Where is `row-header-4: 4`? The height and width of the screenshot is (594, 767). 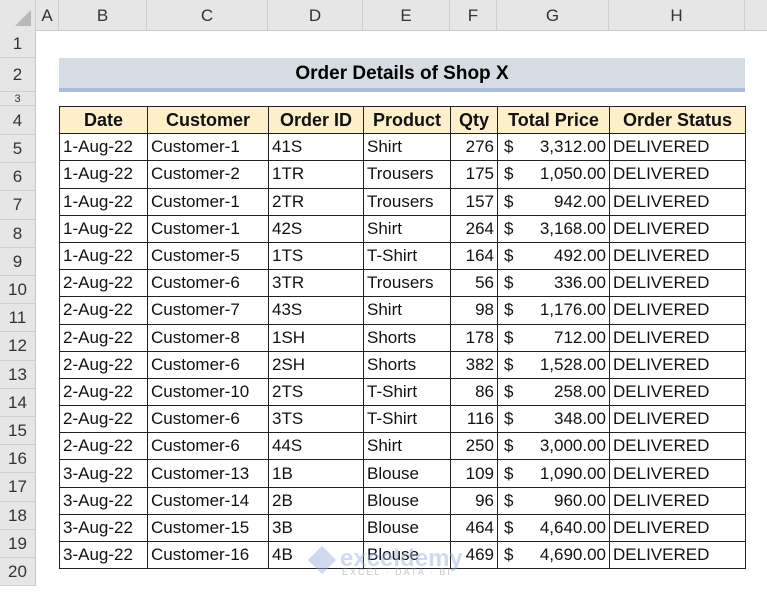 row-header-4: 4 is located at coordinates (18, 120).